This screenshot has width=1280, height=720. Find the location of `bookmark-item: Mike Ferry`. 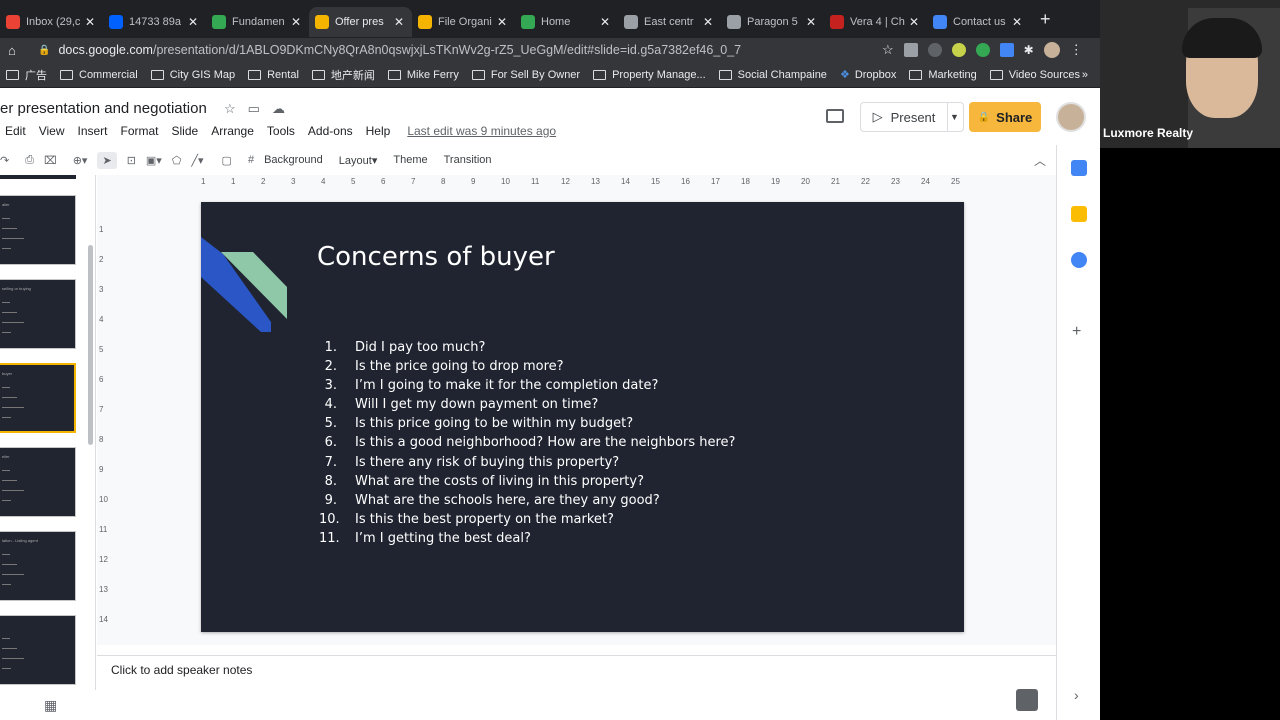

bookmark-item: Mike Ferry is located at coordinates (423, 75).